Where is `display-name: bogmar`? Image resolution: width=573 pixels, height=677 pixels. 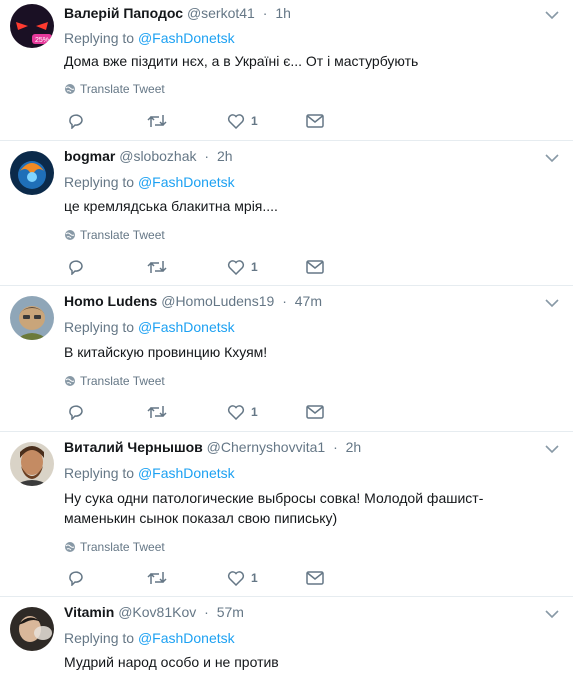
display-name: bogmar is located at coordinates (89, 156).